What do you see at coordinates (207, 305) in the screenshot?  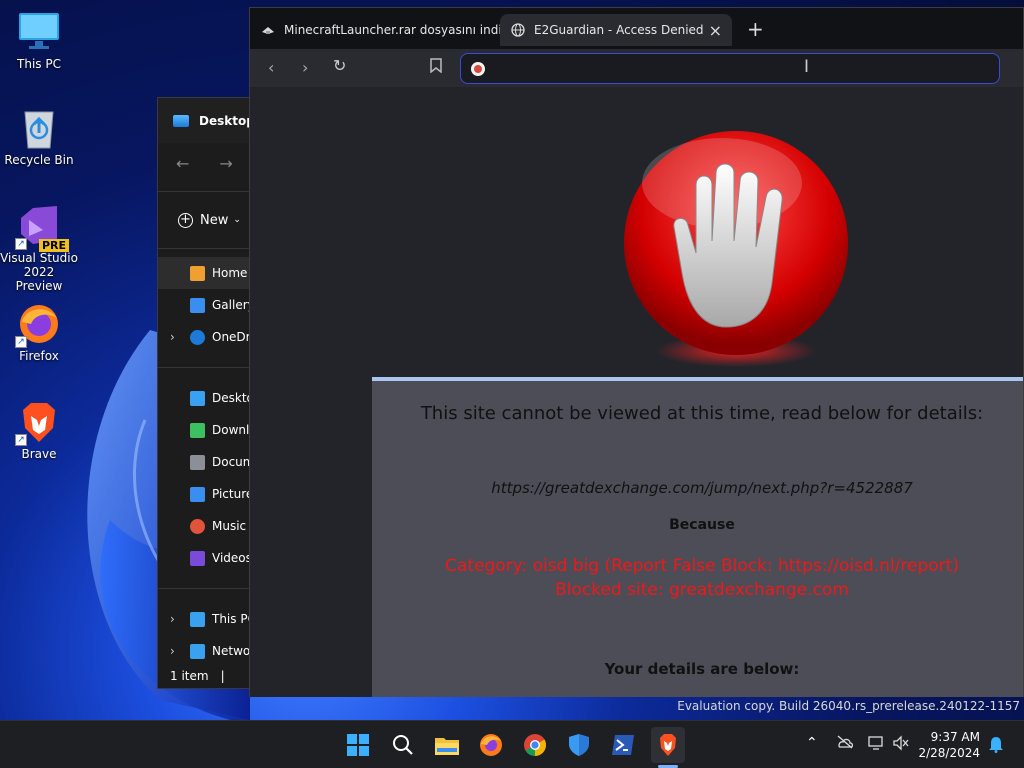 I see `sidebar-item-gallery: Gallery` at bounding box center [207, 305].